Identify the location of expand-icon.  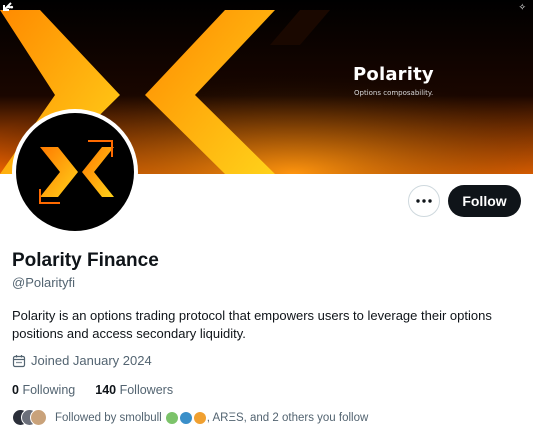
(7, 7).